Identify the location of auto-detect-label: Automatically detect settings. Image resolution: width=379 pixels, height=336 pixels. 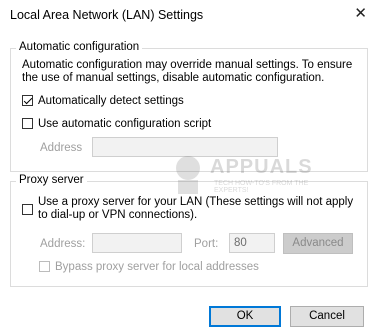
(111, 101).